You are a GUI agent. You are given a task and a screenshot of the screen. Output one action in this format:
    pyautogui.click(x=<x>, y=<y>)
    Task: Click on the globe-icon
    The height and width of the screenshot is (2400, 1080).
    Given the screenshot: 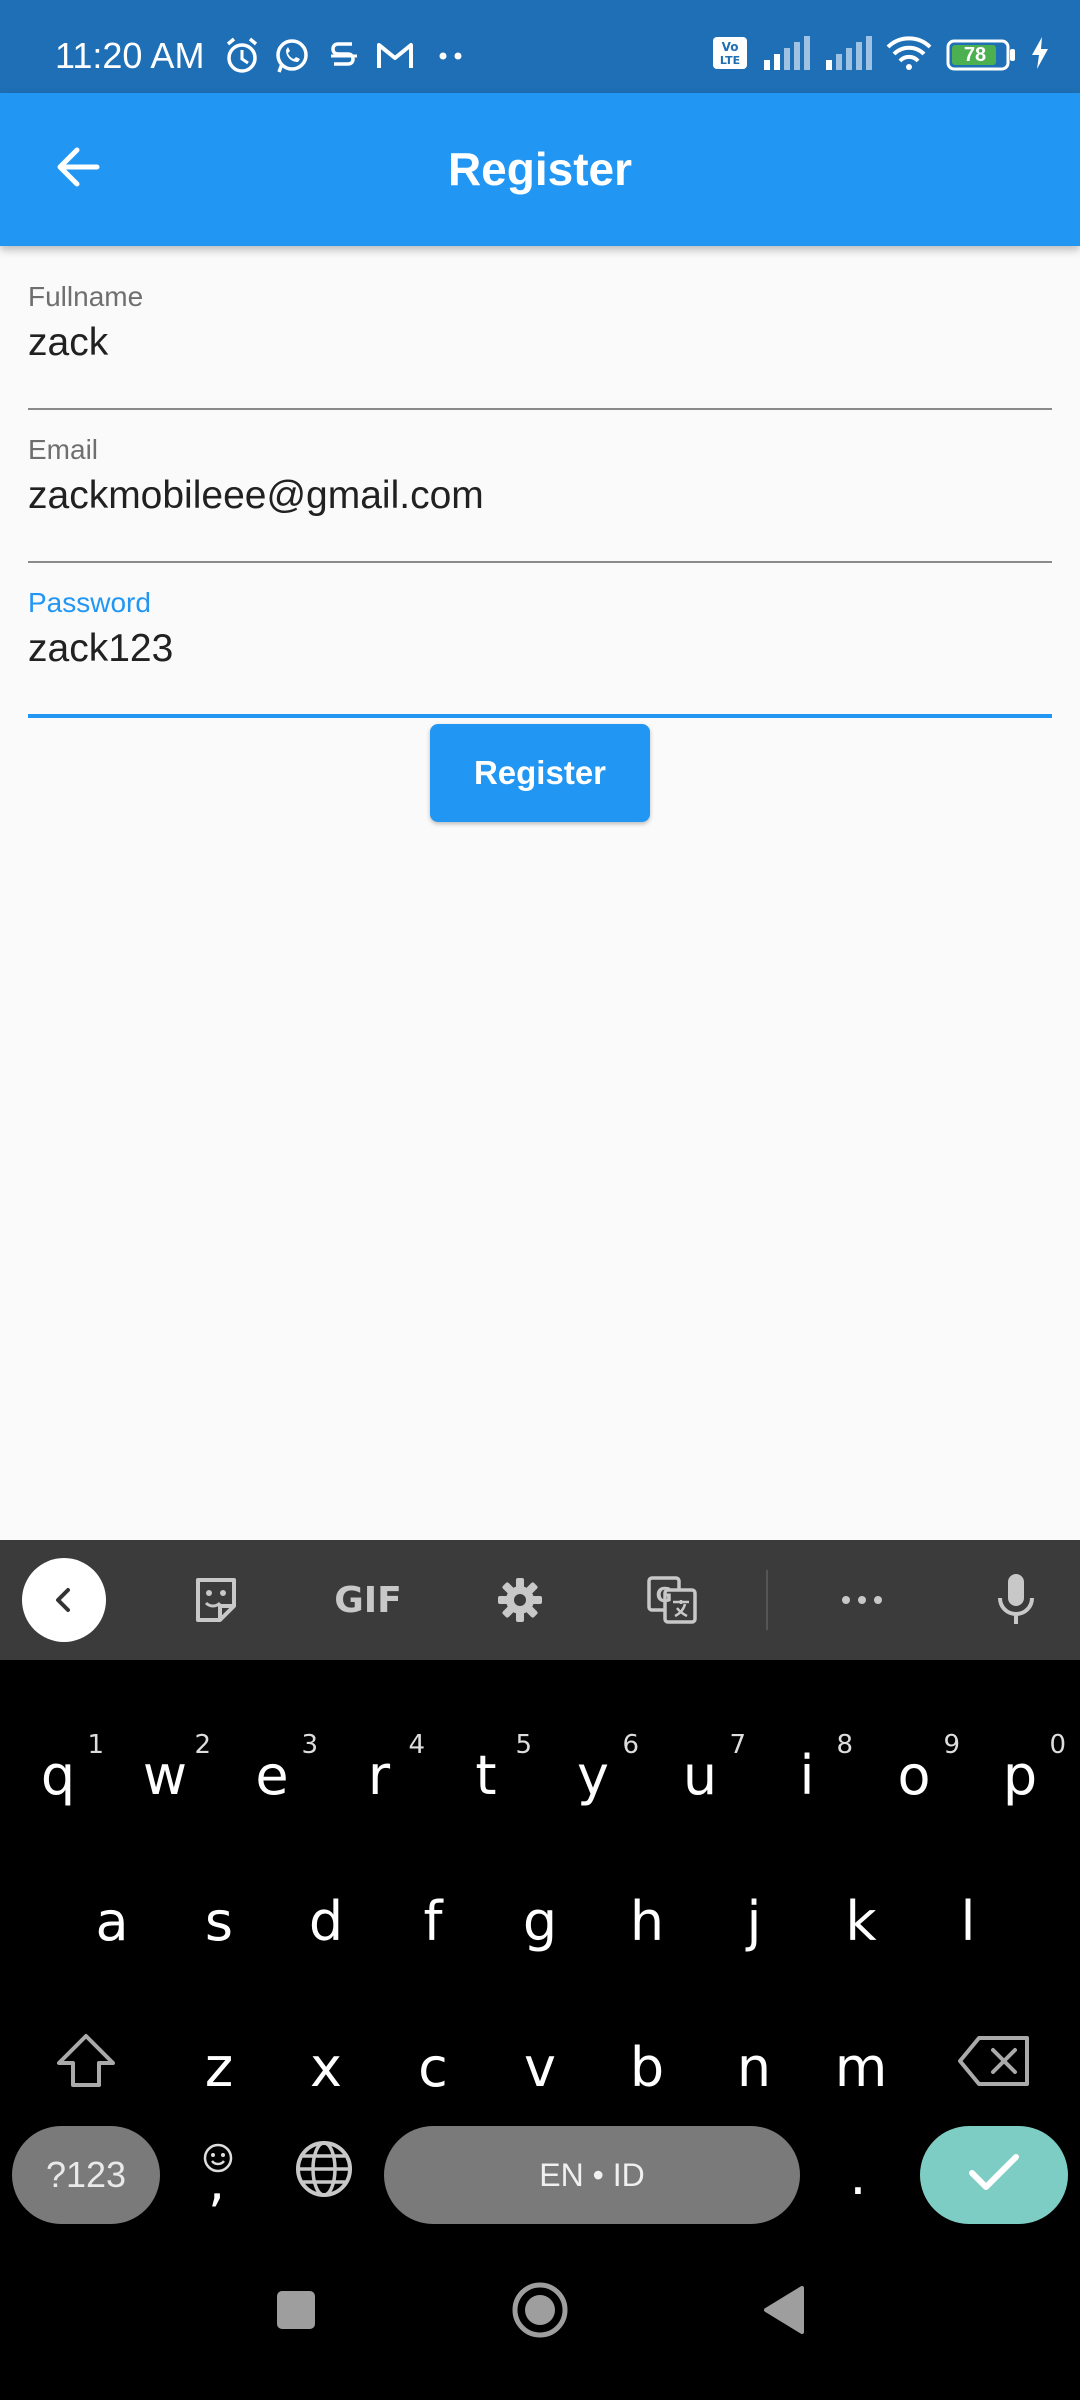 What is the action you would take?
    pyautogui.click(x=324, y=2175)
    